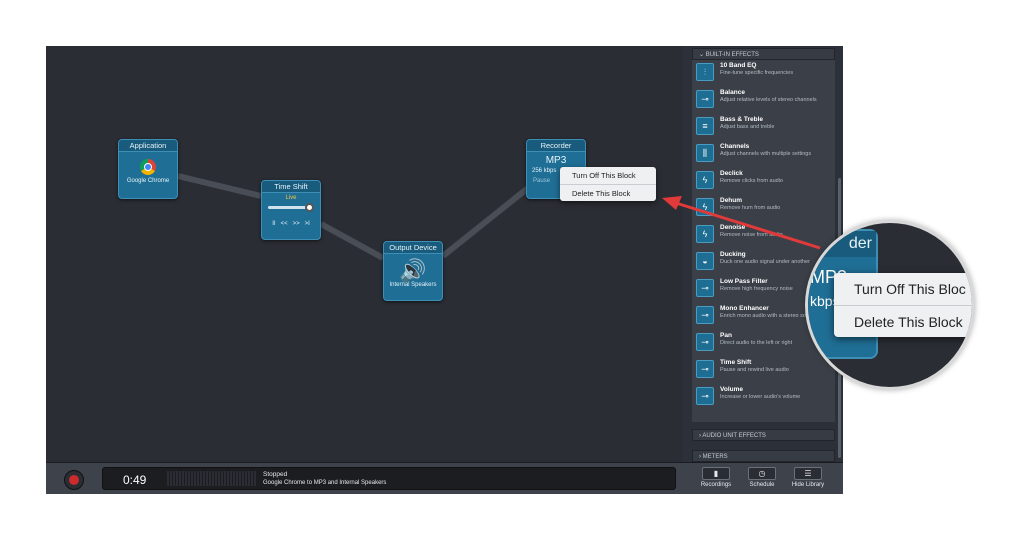 This screenshot has height=540, width=1021. I want to click on zoomed-turn-off-item: Turn Off This Bloc, so click(910, 289).